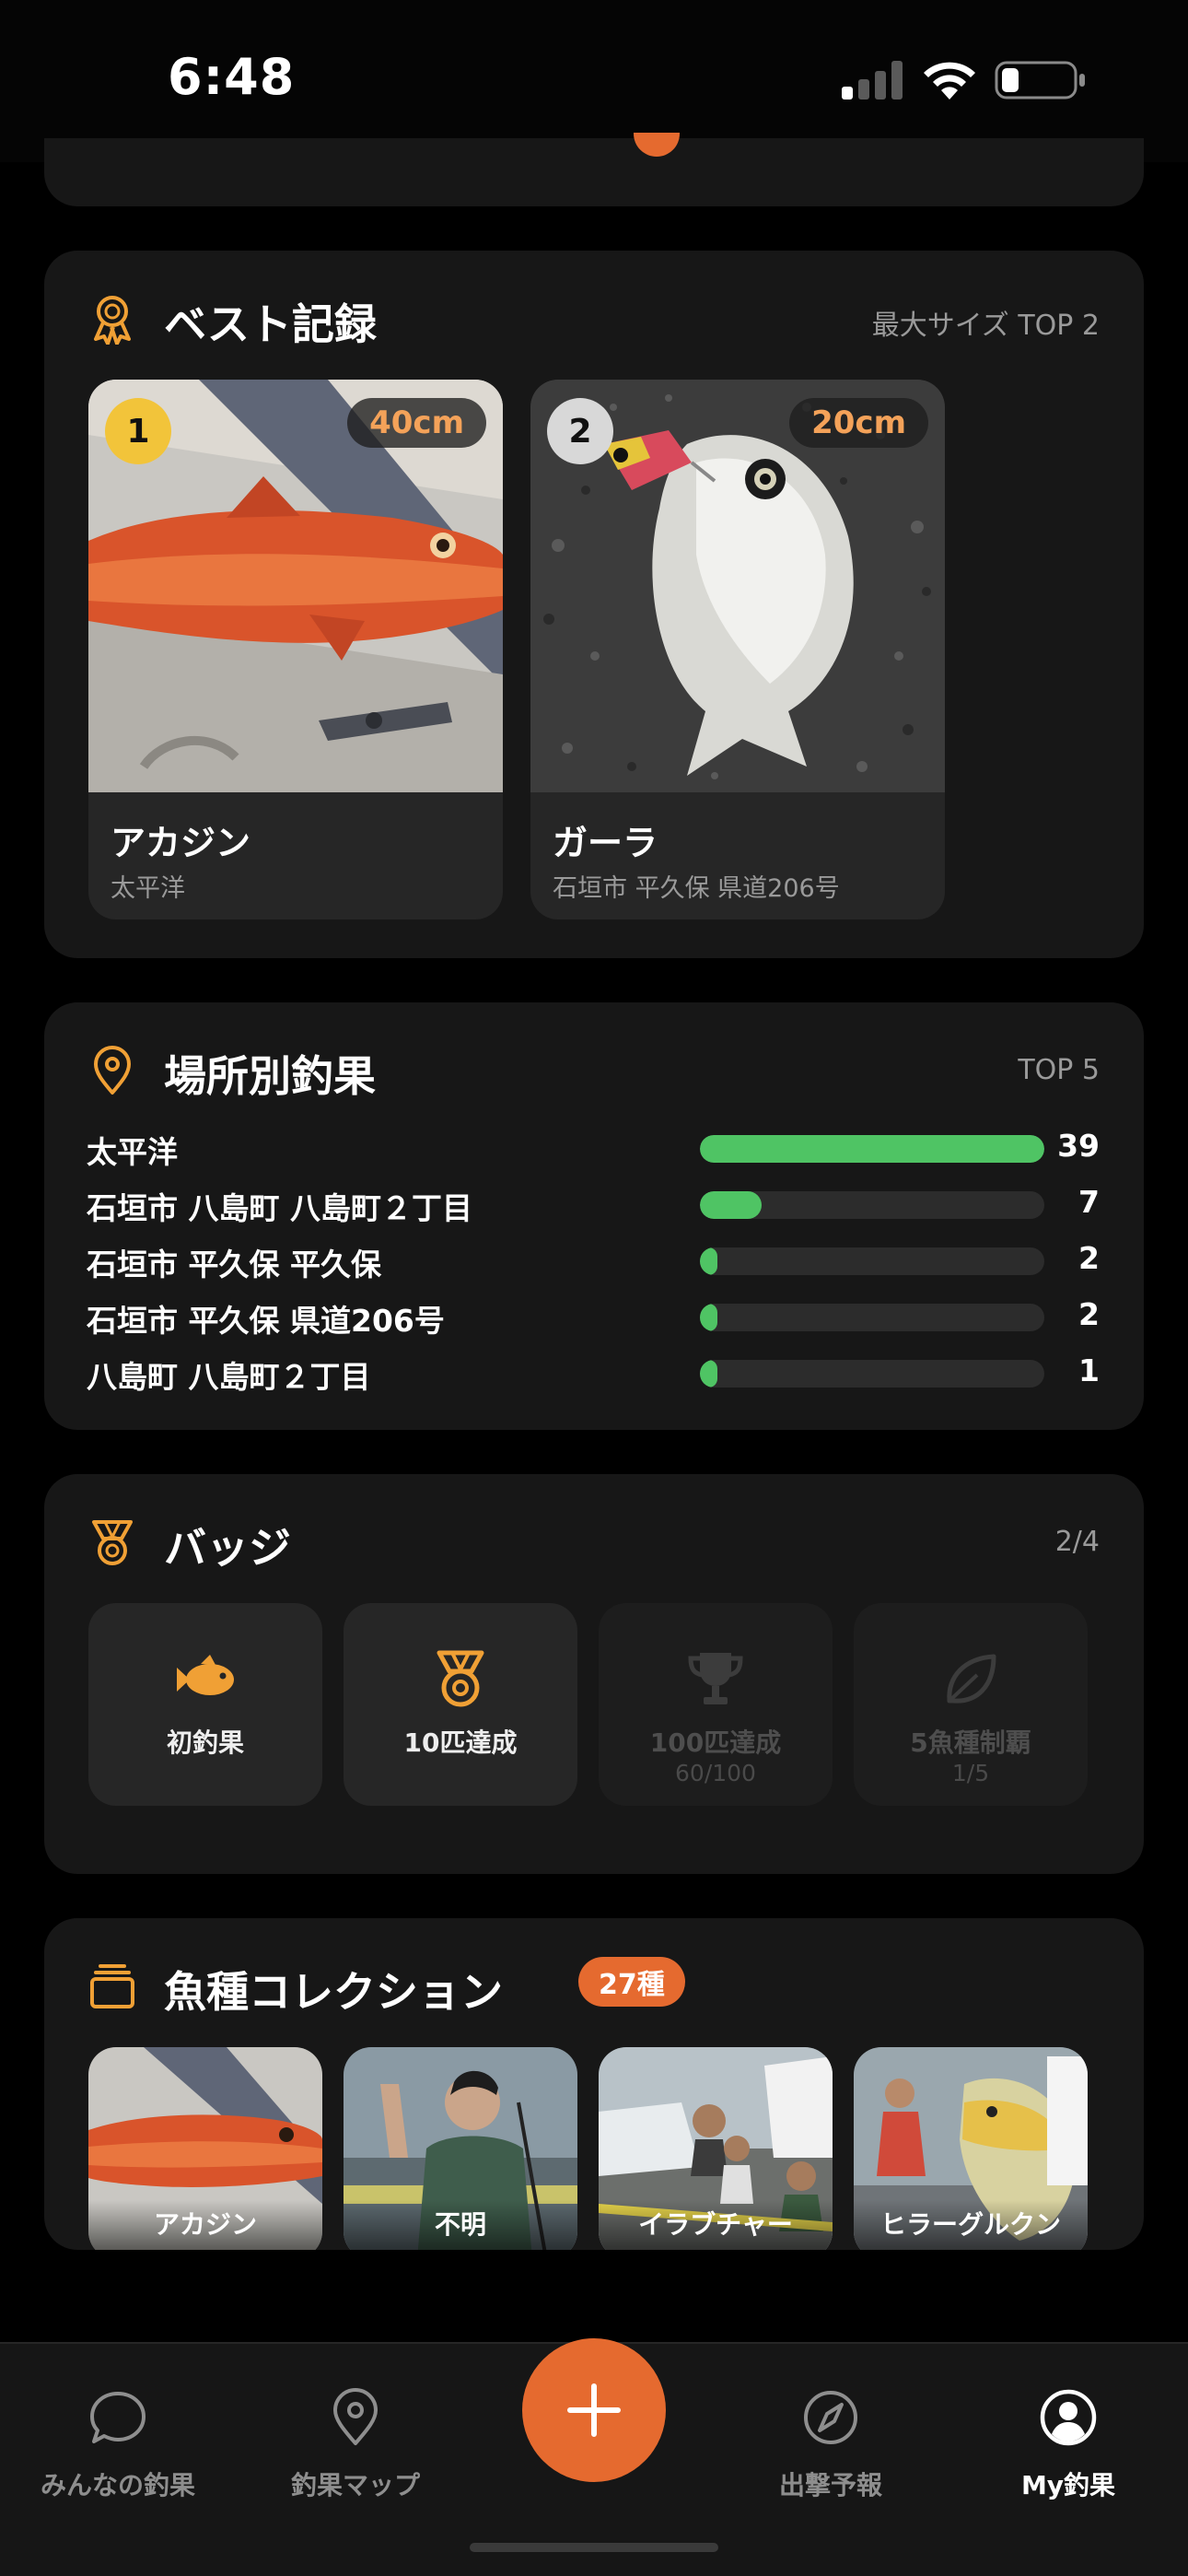  I want to click on badge-5-species: 5魚種制覇 1/5, so click(971, 1704).